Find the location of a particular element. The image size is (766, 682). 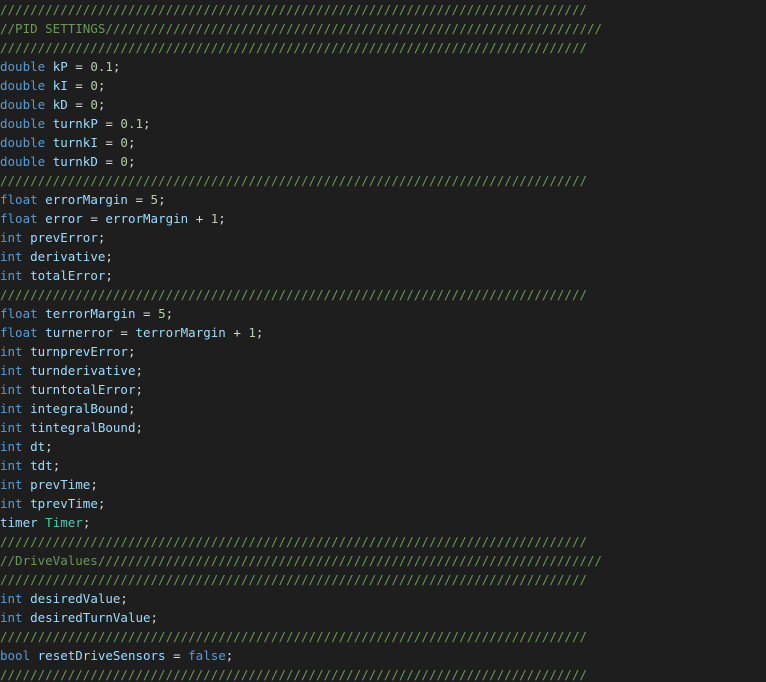

code-line: int integralBound; is located at coordinates (383, 408).